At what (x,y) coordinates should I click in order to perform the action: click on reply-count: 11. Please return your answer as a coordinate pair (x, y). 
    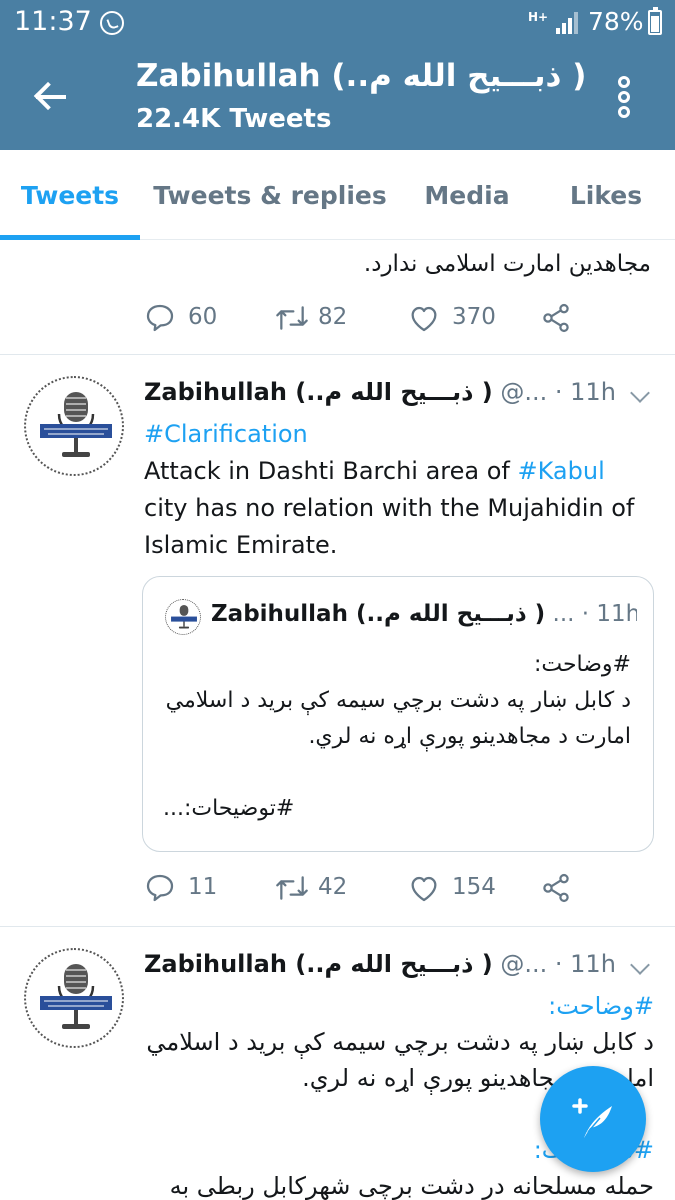
    Looking at the image, I should click on (203, 887).